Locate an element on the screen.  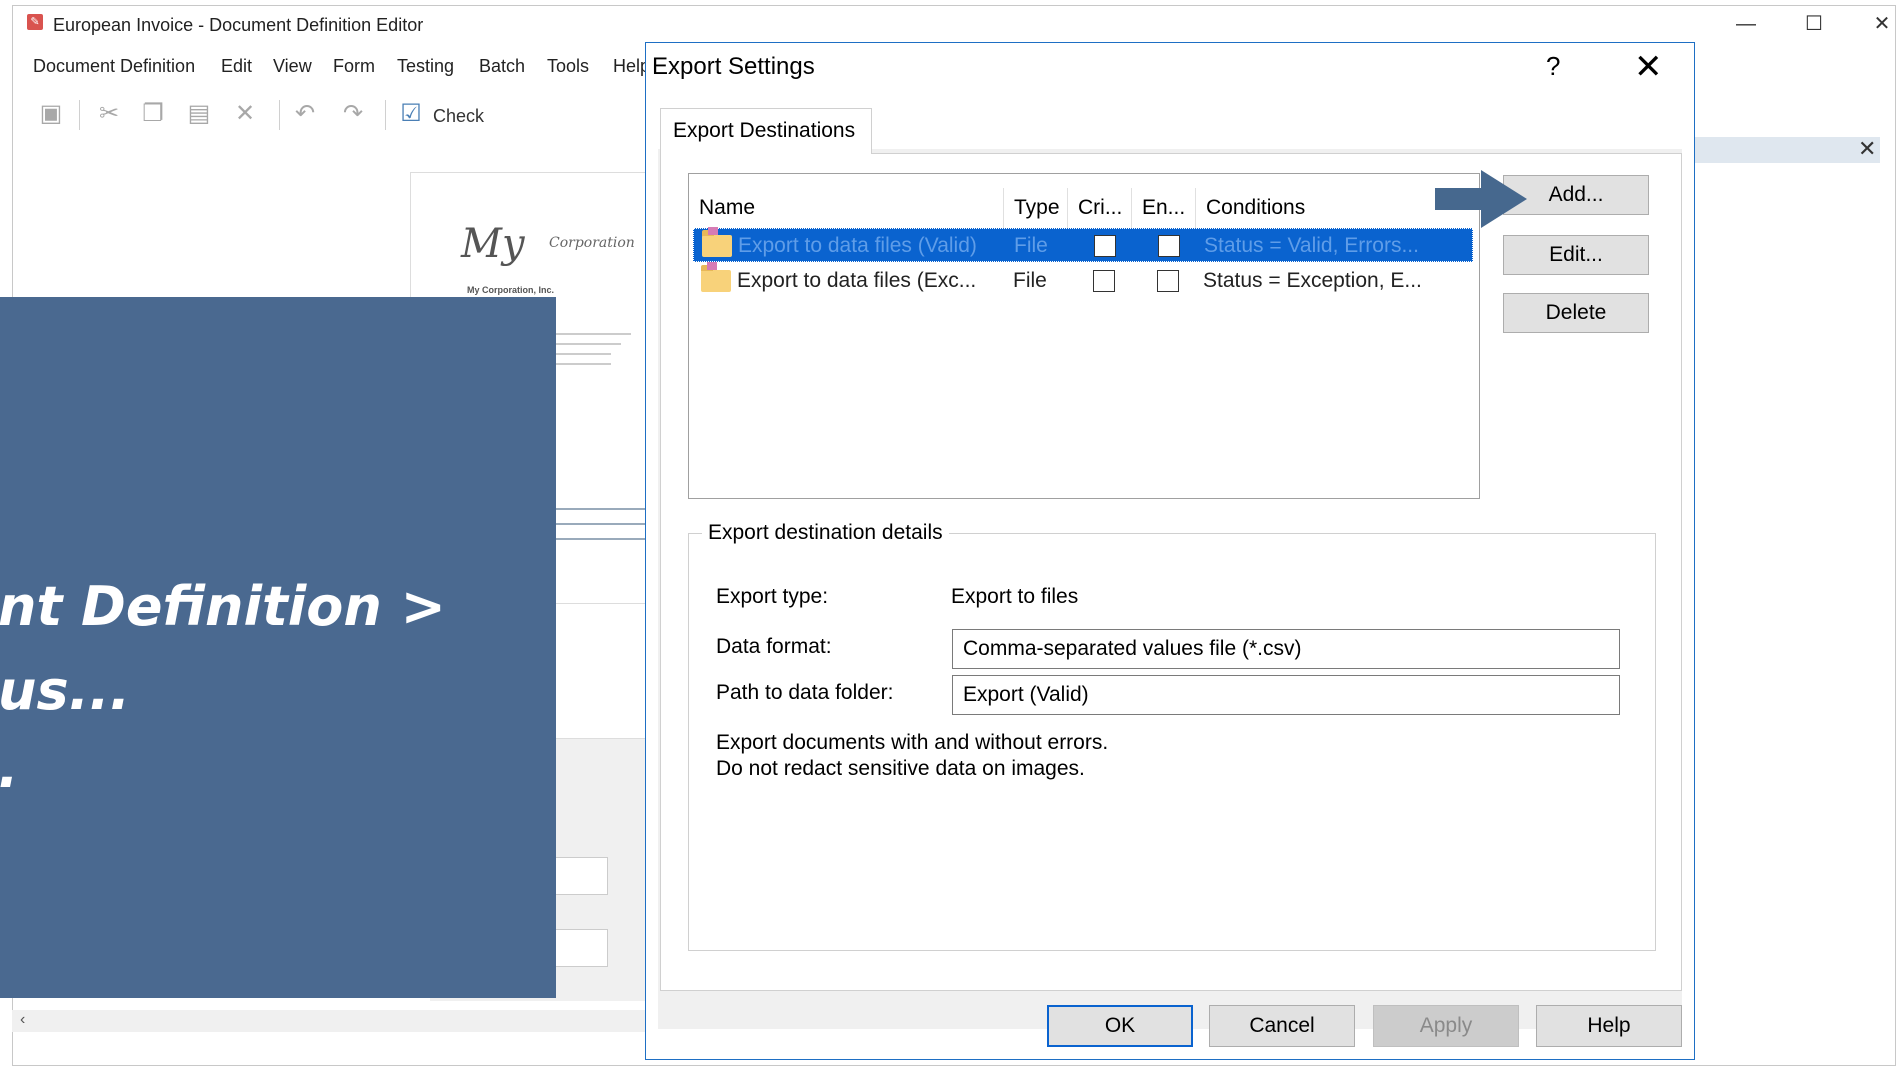
apply-button: Apply is located at coordinates (1446, 1026).